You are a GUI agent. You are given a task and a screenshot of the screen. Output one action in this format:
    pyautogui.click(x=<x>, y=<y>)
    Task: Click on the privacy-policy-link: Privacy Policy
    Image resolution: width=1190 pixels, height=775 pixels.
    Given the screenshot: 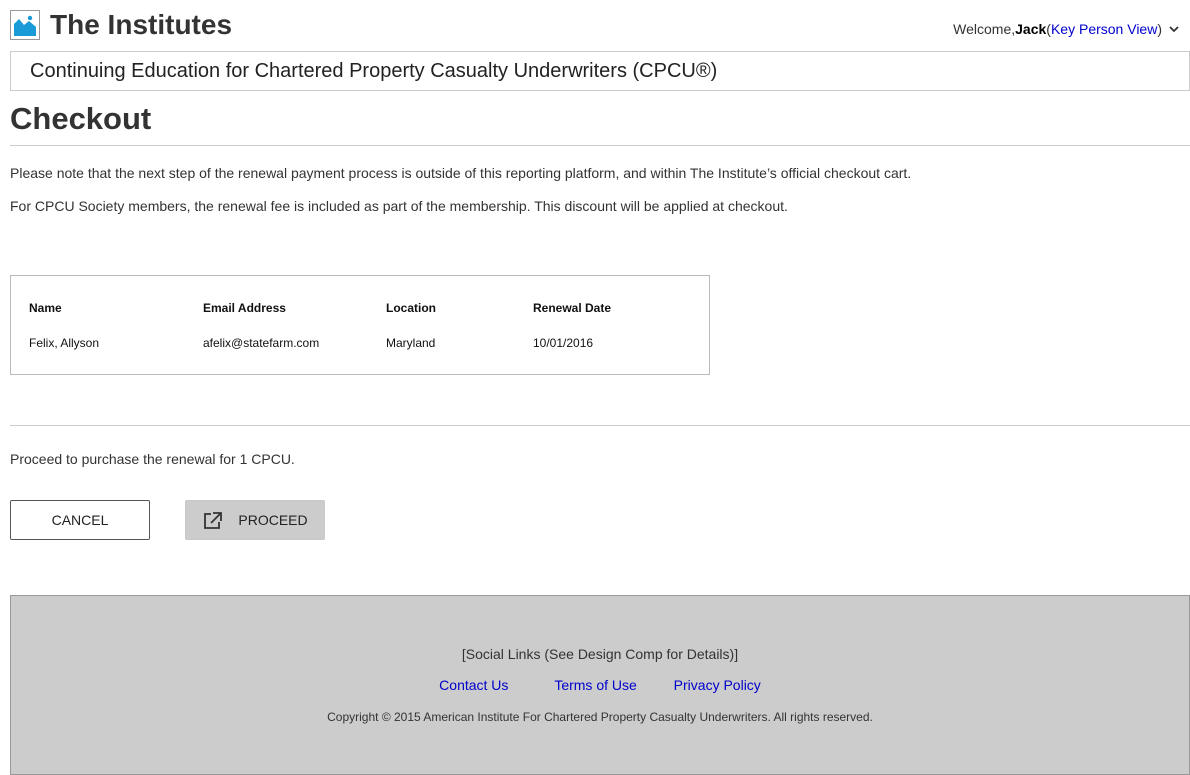 What is the action you would take?
    pyautogui.click(x=717, y=685)
    